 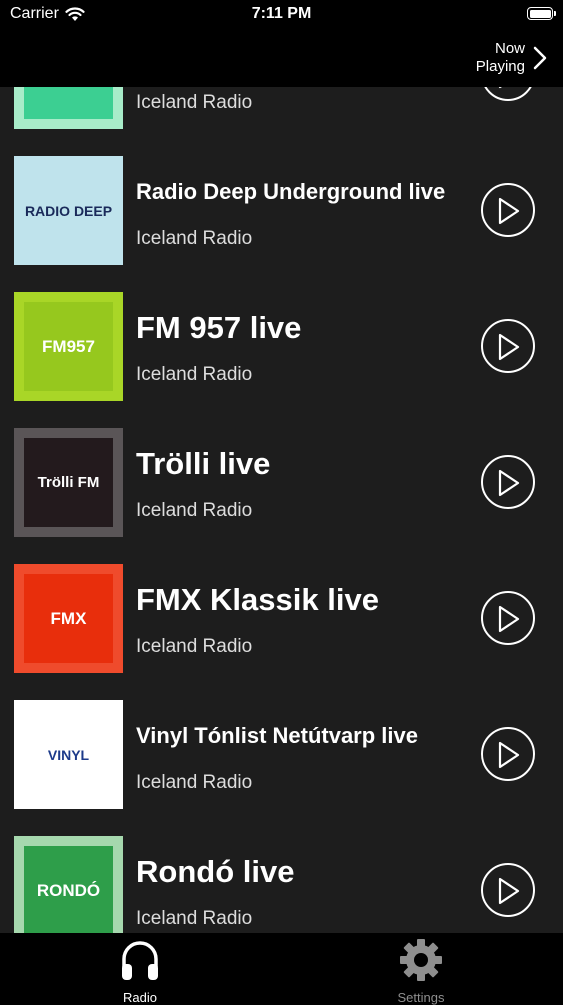 What do you see at coordinates (215, 871) in the screenshot?
I see `station-name: Rondó live` at bounding box center [215, 871].